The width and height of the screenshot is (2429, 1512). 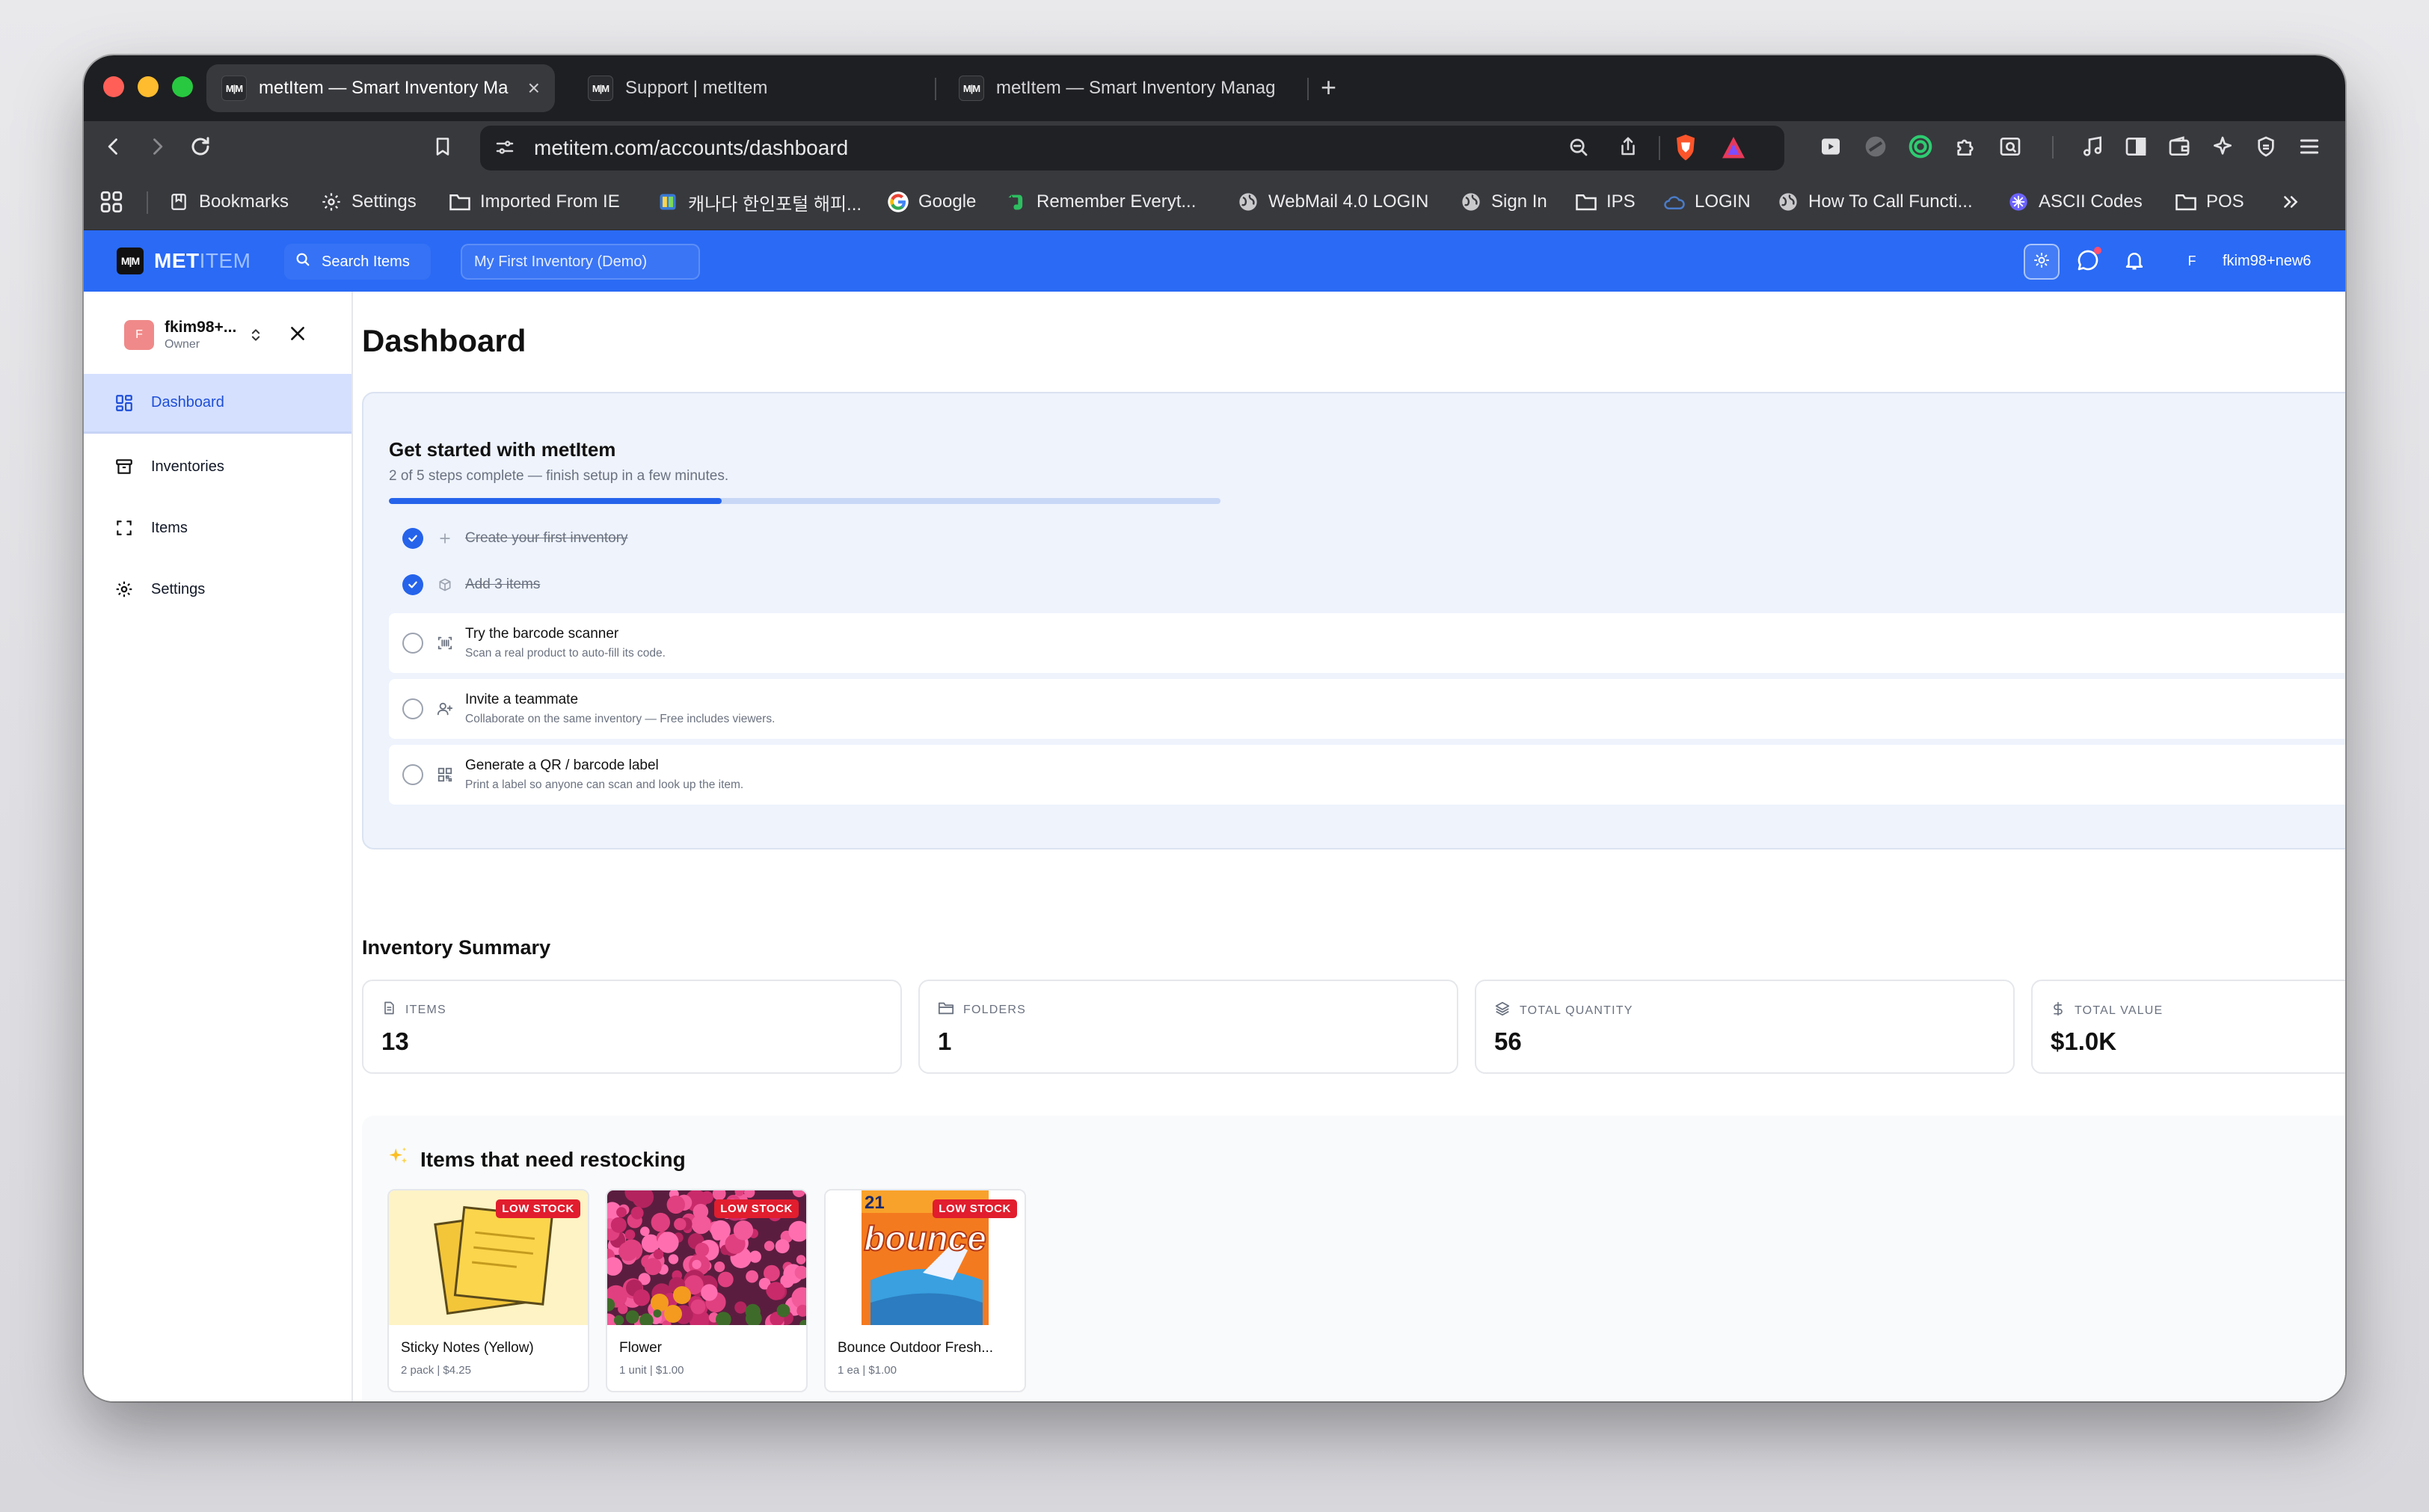 I want to click on tab-divider, so click(x=1308, y=89).